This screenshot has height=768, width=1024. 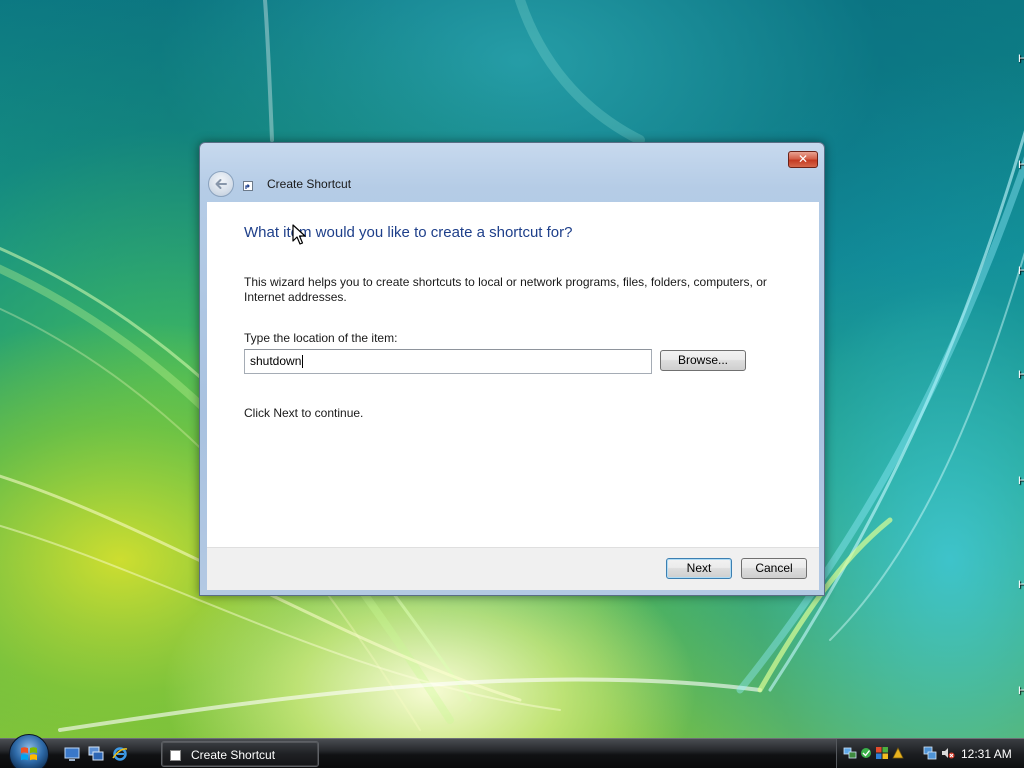 I want to click on location-label: Type the location of the item:, so click(x=321, y=338).